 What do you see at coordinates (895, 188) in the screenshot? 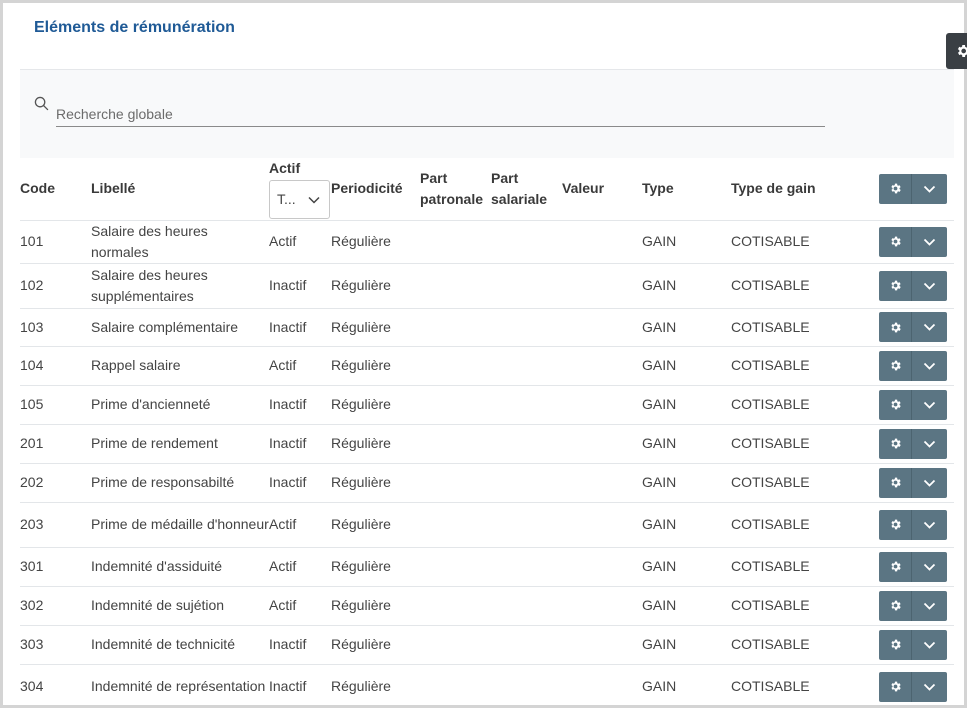
I see `header-settings-button` at bounding box center [895, 188].